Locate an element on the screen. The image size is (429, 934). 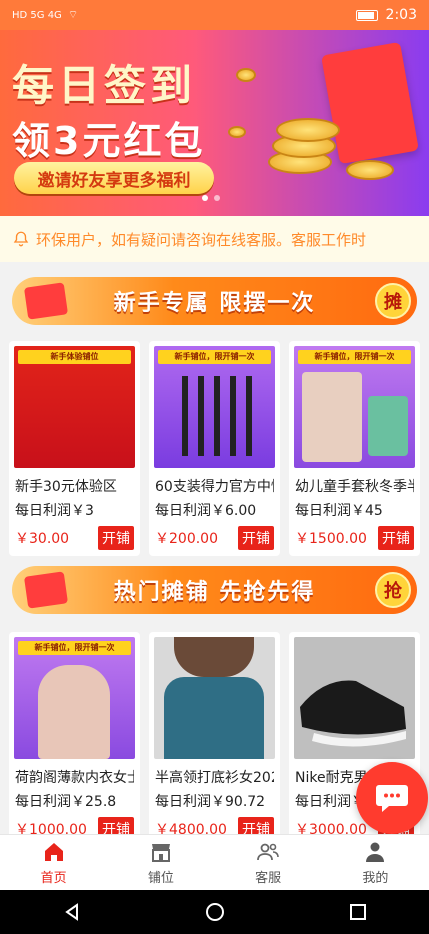
chat-bubble-icon is located at coordinates (392, 798).